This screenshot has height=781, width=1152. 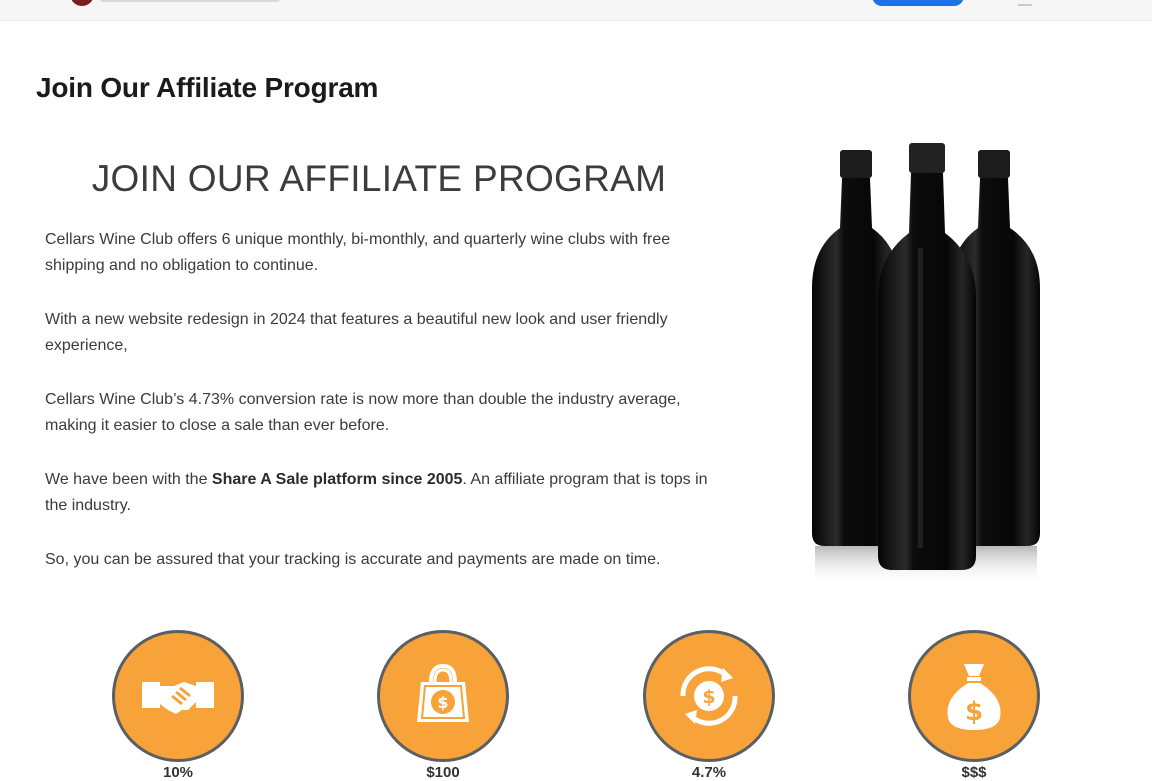 What do you see at coordinates (207, 87) in the screenshot?
I see `page-title: Join Our Affiliate Program` at bounding box center [207, 87].